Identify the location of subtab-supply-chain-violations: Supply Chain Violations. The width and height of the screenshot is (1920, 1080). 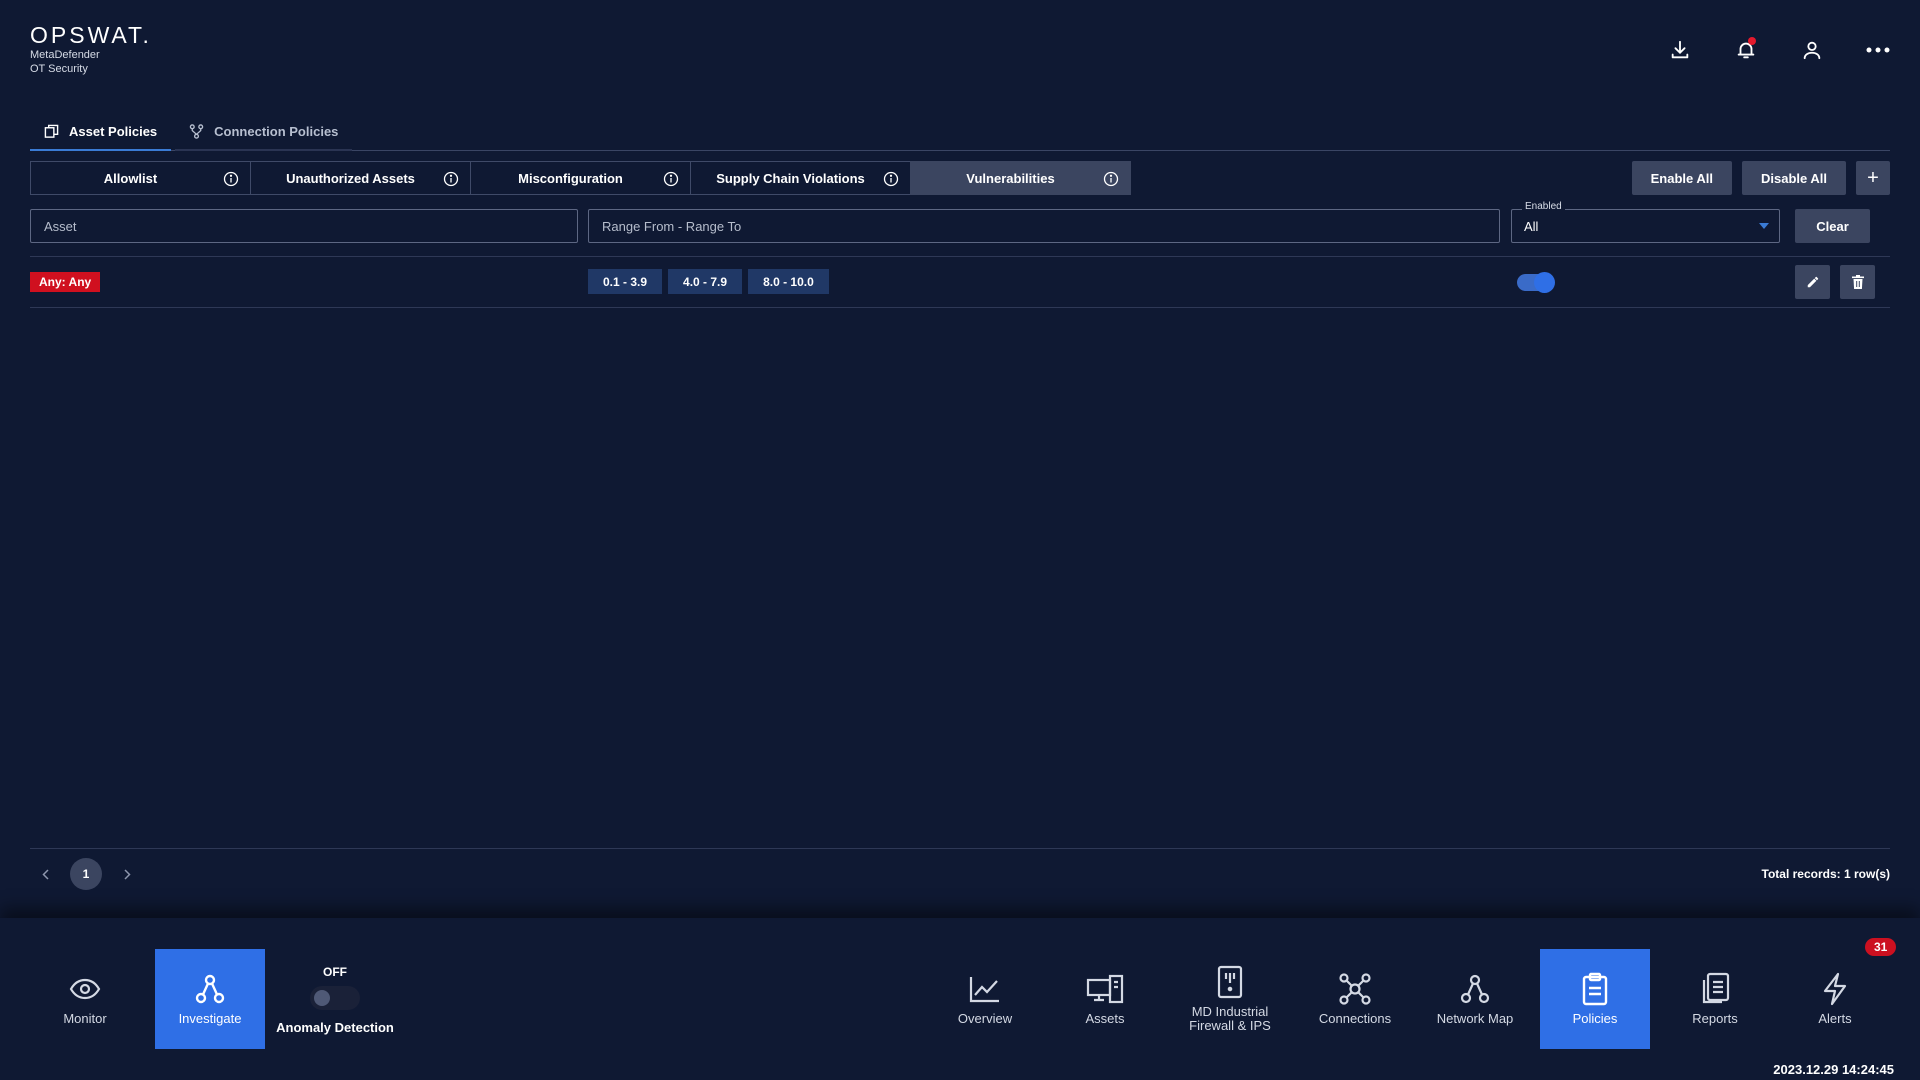
(800, 178).